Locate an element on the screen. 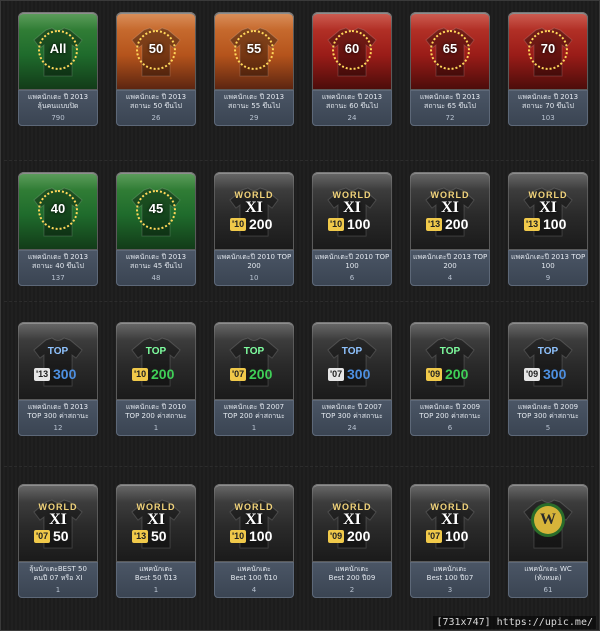 The height and width of the screenshot is (631, 600). pack-art: TOP '09 300 is located at coordinates (548, 361).